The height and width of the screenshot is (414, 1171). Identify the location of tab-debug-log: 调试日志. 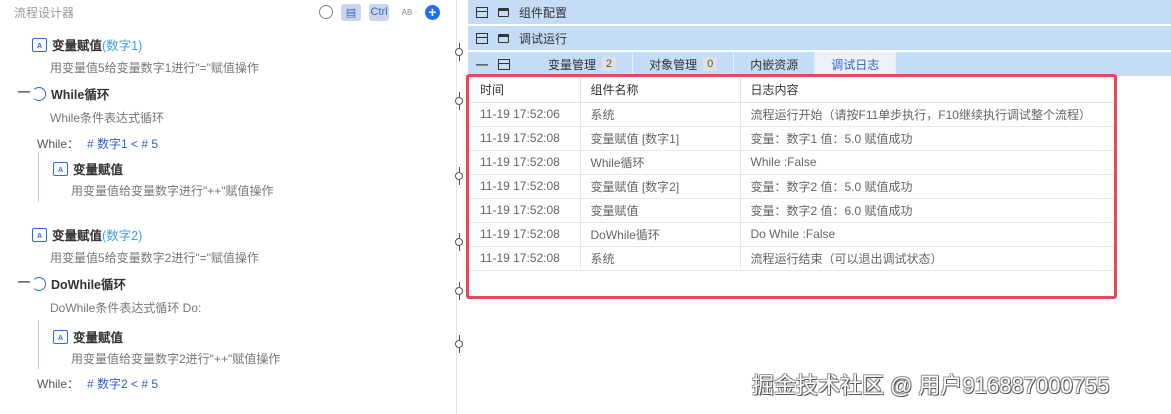
(856, 64).